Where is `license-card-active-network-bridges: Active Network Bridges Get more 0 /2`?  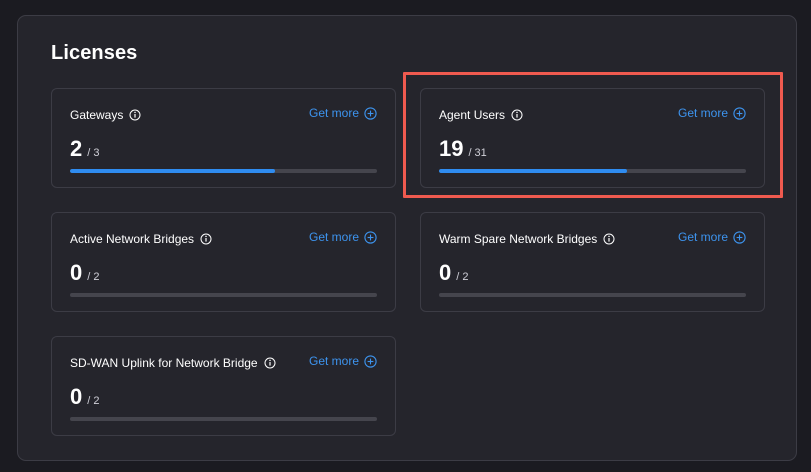
license-card-active-network-bridges: Active Network Bridges Get more 0 /2 is located at coordinates (223, 262).